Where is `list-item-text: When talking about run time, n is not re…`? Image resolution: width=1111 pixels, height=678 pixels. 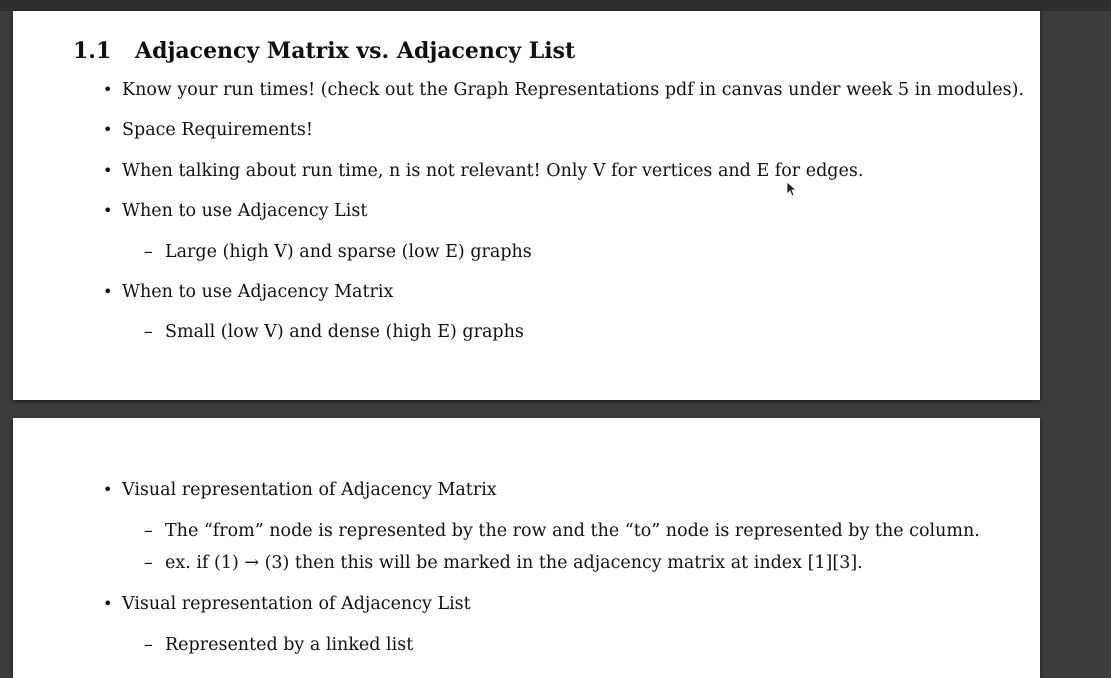 list-item-text: When talking about run time, n is not re… is located at coordinates (493, 171).